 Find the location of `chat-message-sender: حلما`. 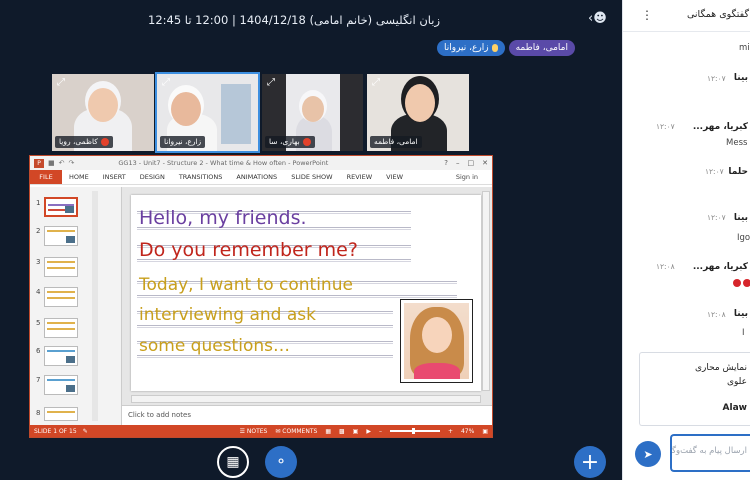

chat-message-sender: حلما is located at coordinates (738, 172).